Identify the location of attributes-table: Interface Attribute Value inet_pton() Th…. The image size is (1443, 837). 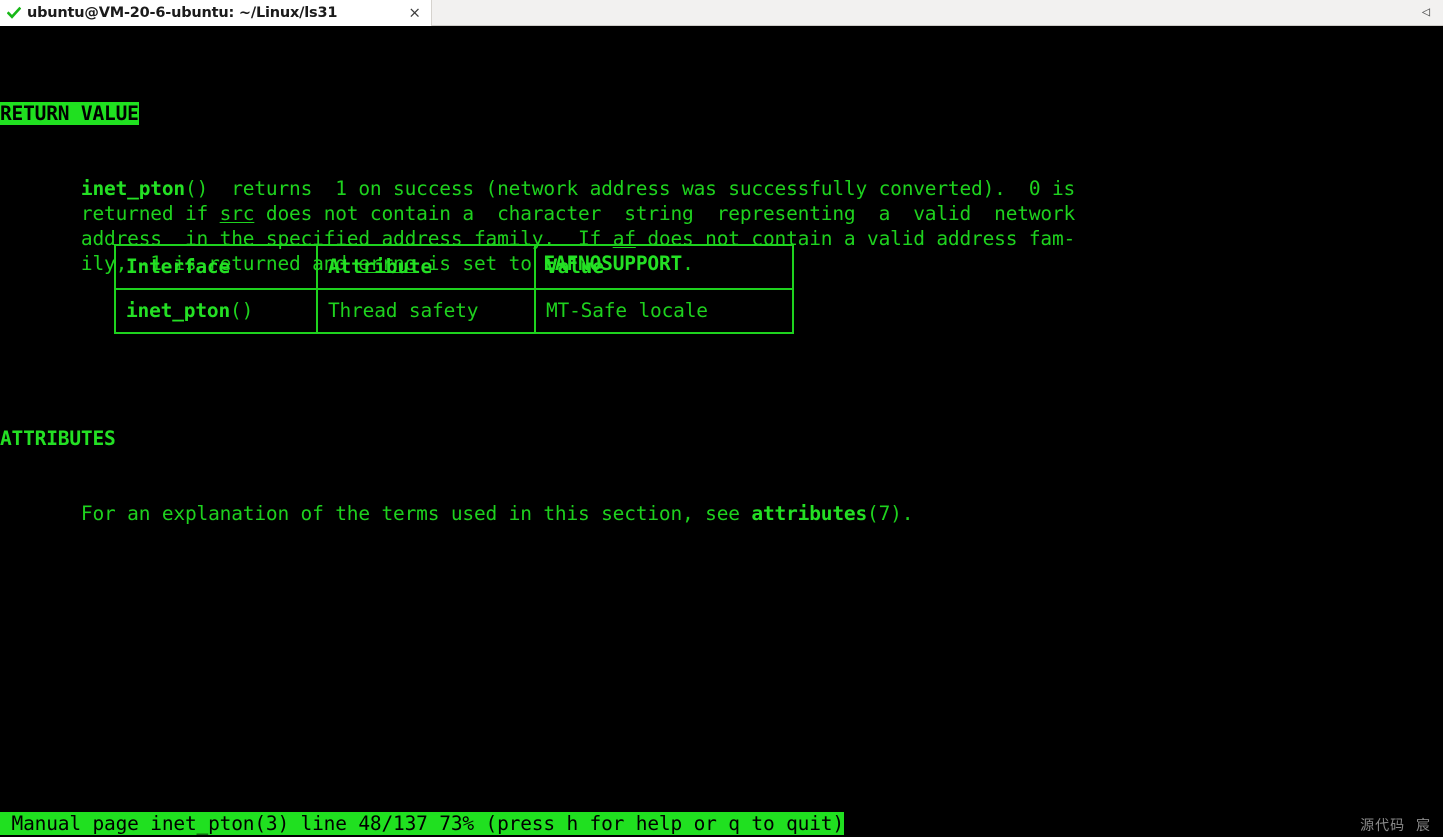
(454, 289).